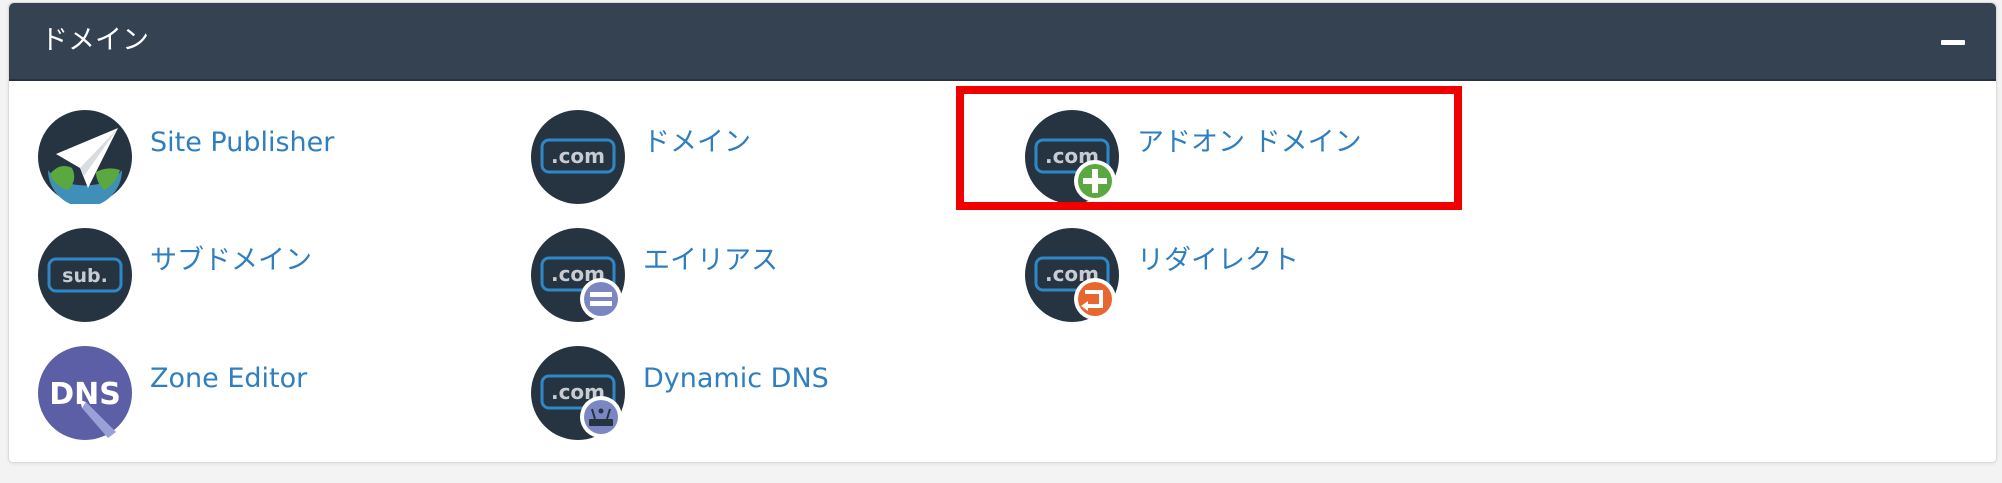  Describe the element at coordinates (1185, 278) in the screenshot. I see `redirects-link: .com リダイレクト` at that location.